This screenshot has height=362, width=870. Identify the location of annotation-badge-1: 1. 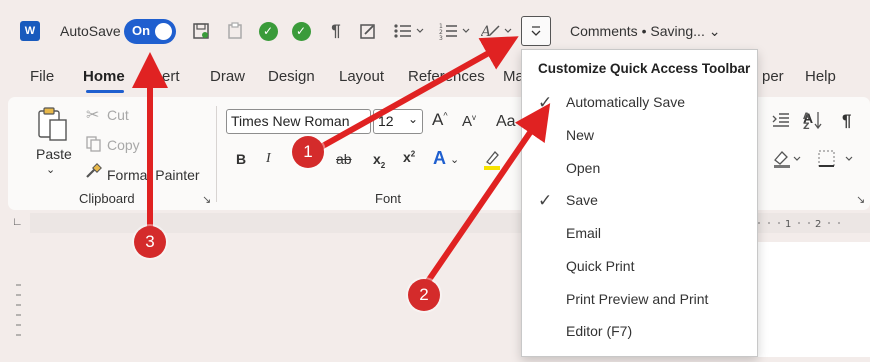
(308, 152).